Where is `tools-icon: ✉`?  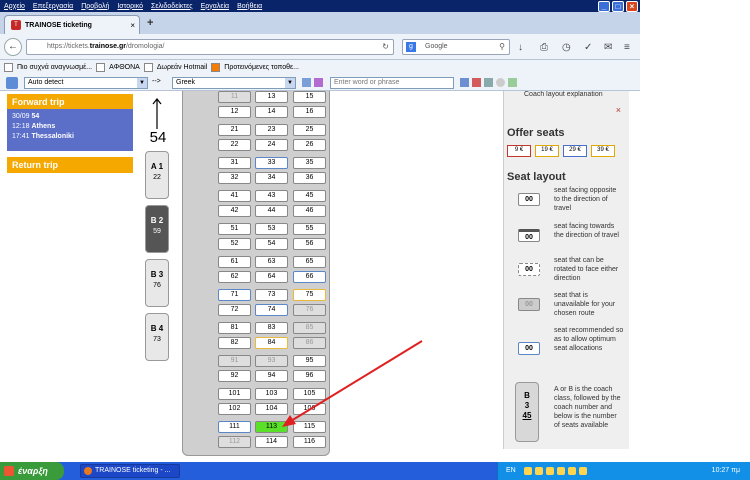
tools-icon: ✉ is located at coordinates (608, 47).